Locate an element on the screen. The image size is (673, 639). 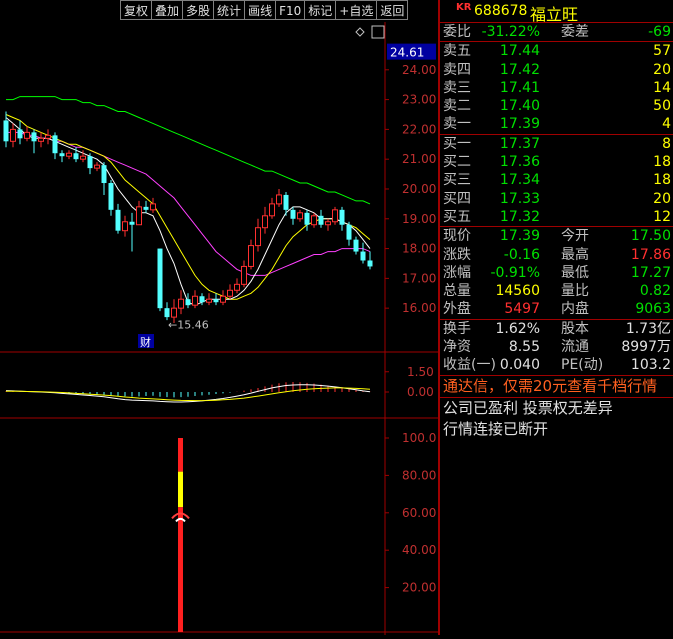
toolbar-button-1: 叠加 is located at coordinates (167, 10).